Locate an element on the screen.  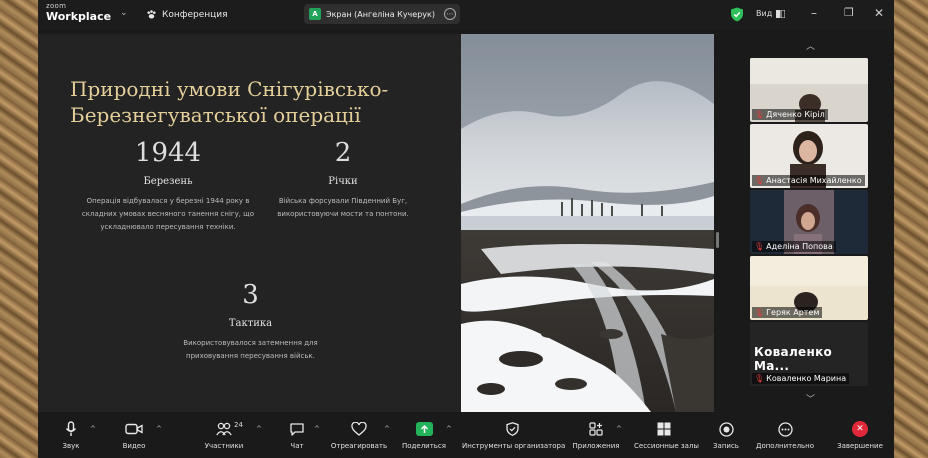
breakout-rooms-button: Сессионные залы is located at coordinates (666, 435).